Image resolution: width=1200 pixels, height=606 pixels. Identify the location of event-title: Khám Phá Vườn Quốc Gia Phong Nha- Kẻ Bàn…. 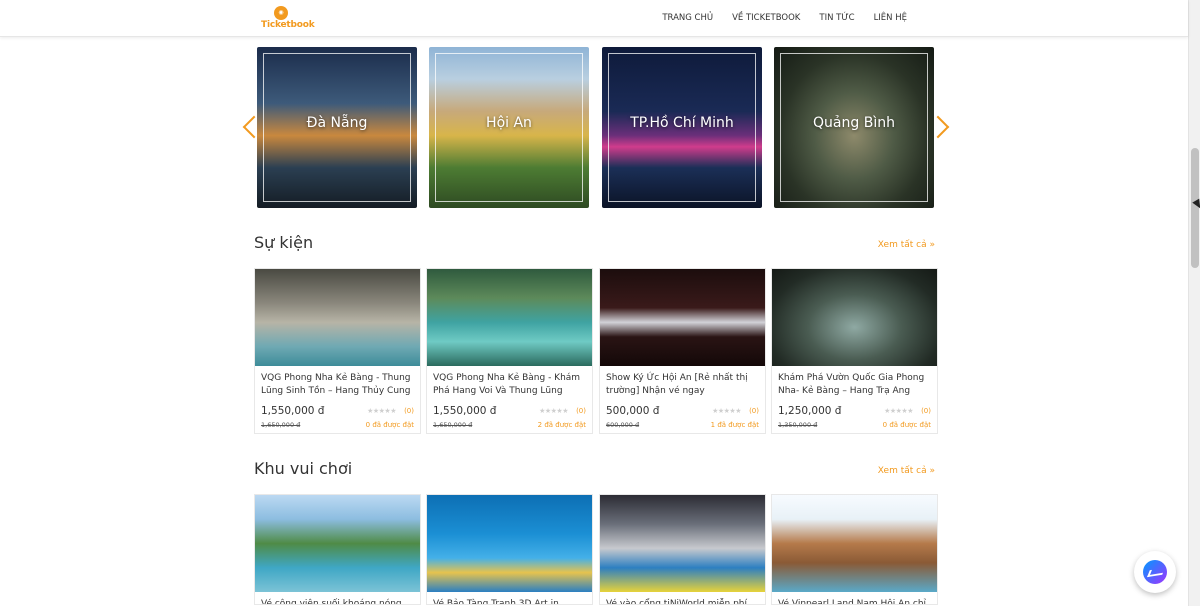
(851, 384).